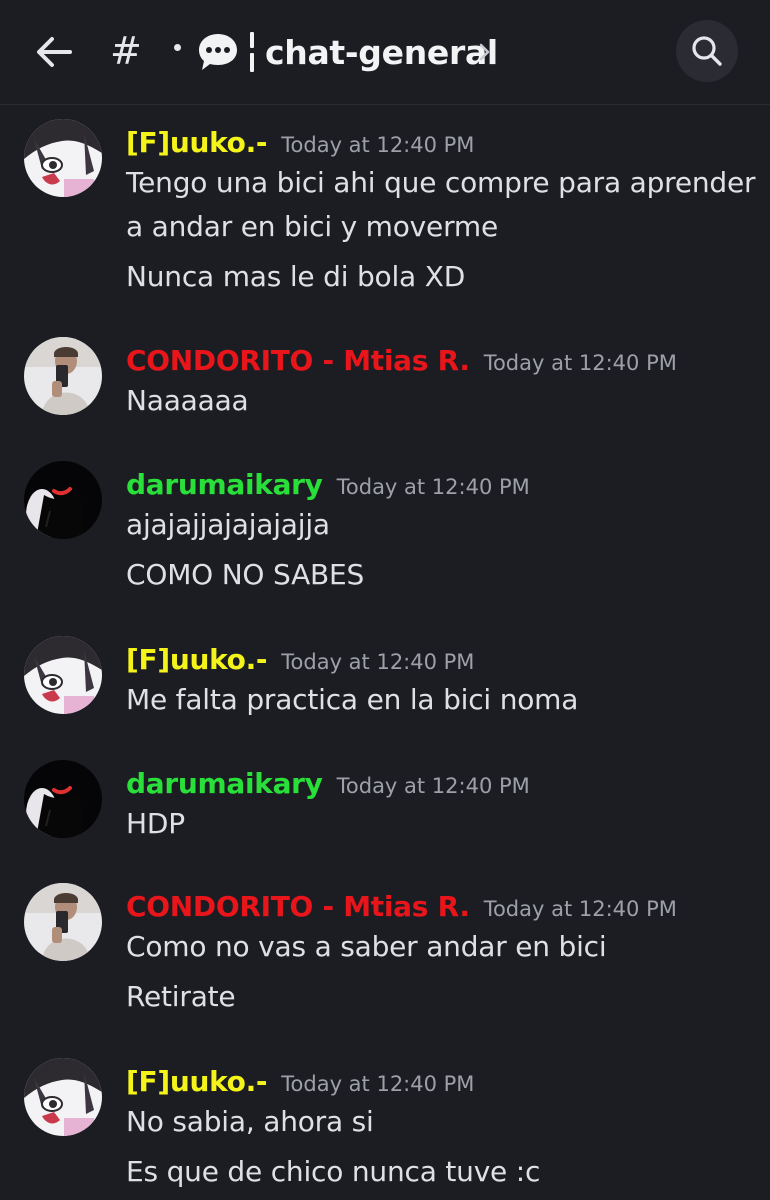 The height and width of the screenshot is (1200, 770). Describe the element at coordinates (126, 51) in the screenshot. I see `channel-hash-icon: #` at that location.